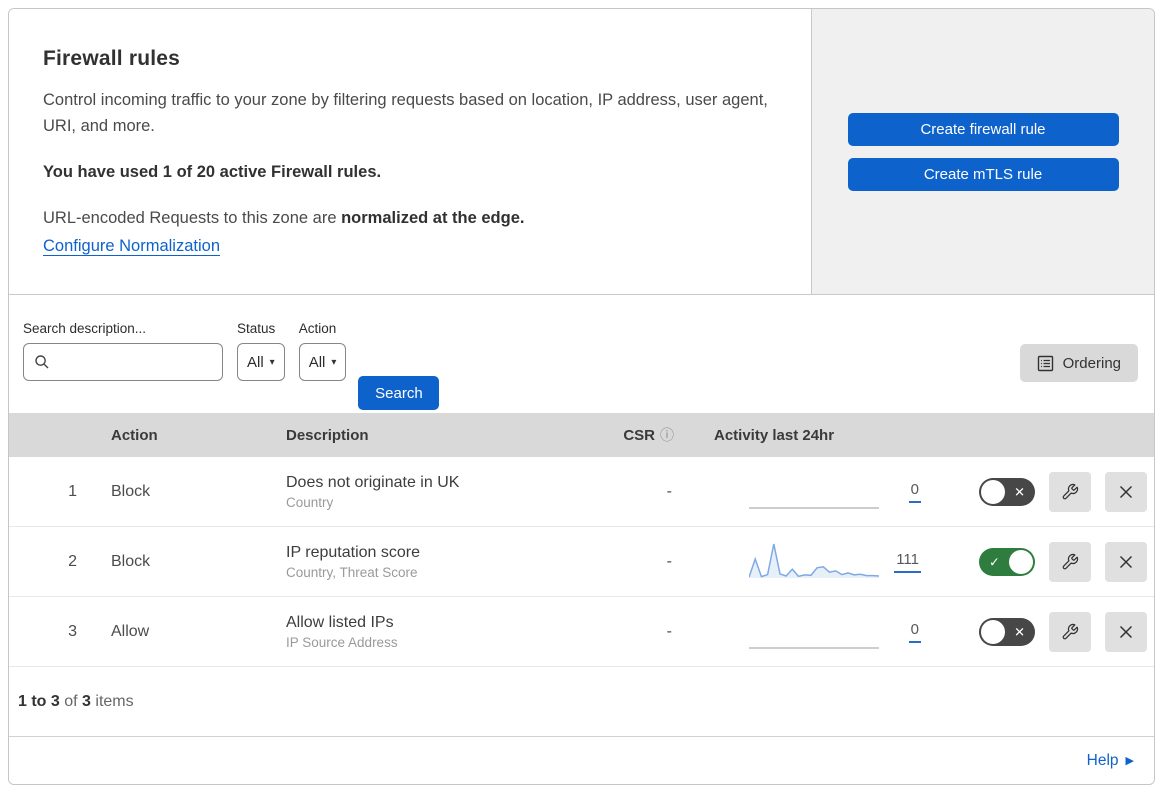 The width and height of the screenshot is (1161, 791). I want to click on status-filter-group: Status All ▾, so click(261, 351).